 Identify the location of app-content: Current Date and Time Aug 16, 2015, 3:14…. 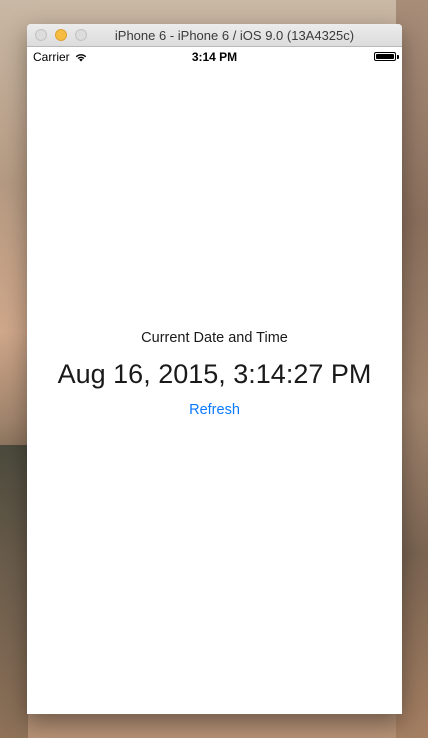
(214, 373).